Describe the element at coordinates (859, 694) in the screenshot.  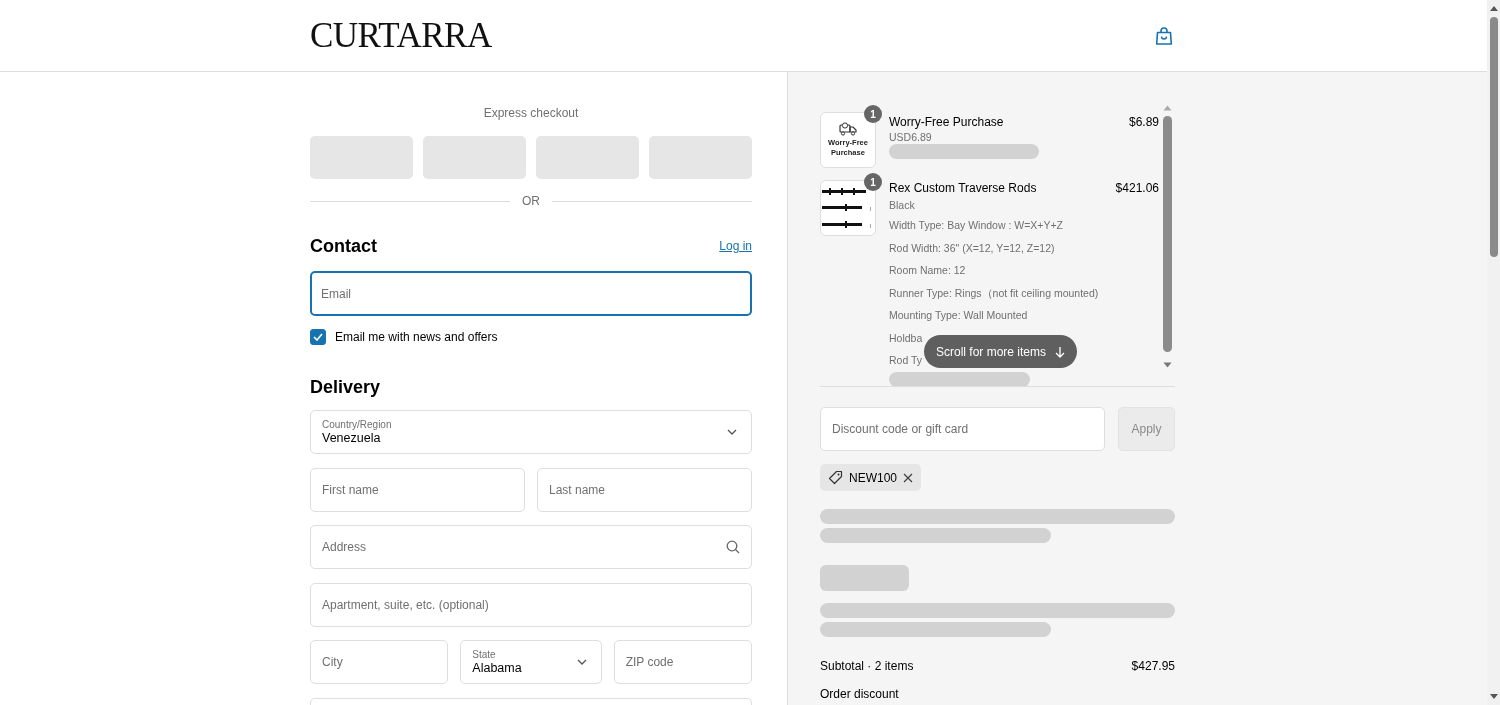
I see `summary-label: Order discount` at that location.